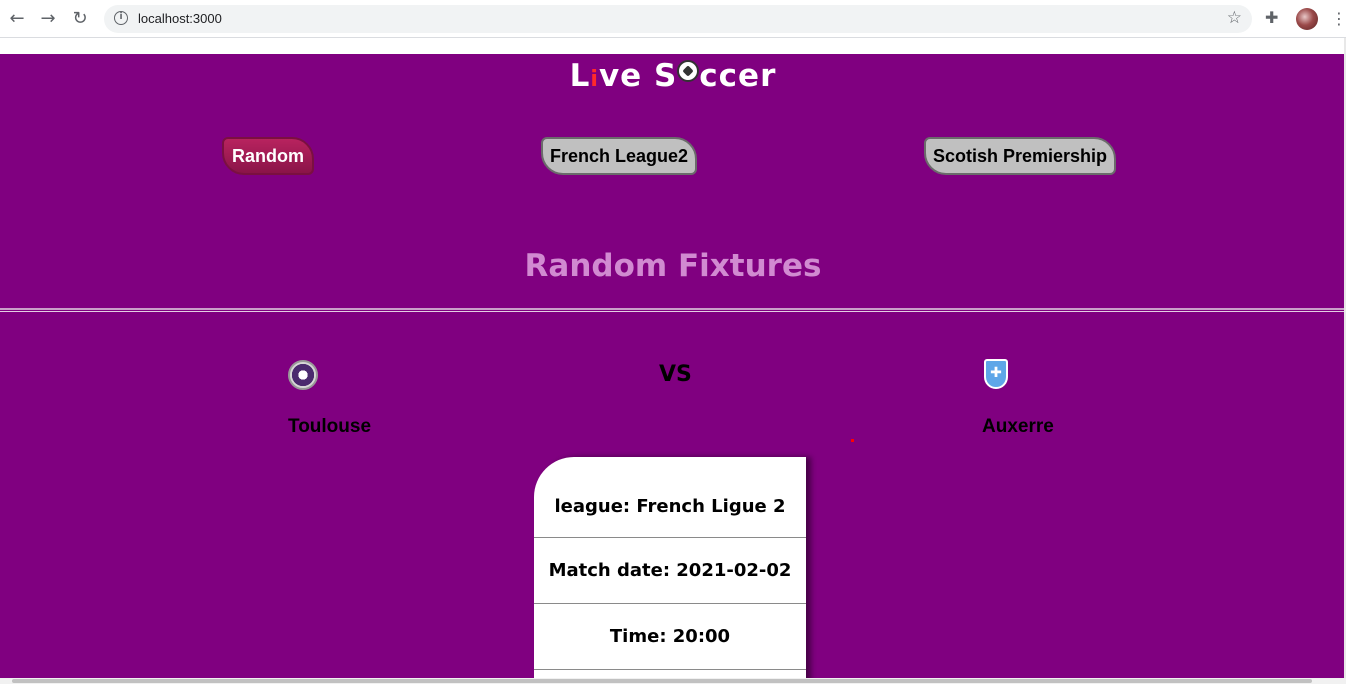 The width and height of the screenshot is (1346, 684). I want to click on site-title: Live S ccer, so click(673, 76).